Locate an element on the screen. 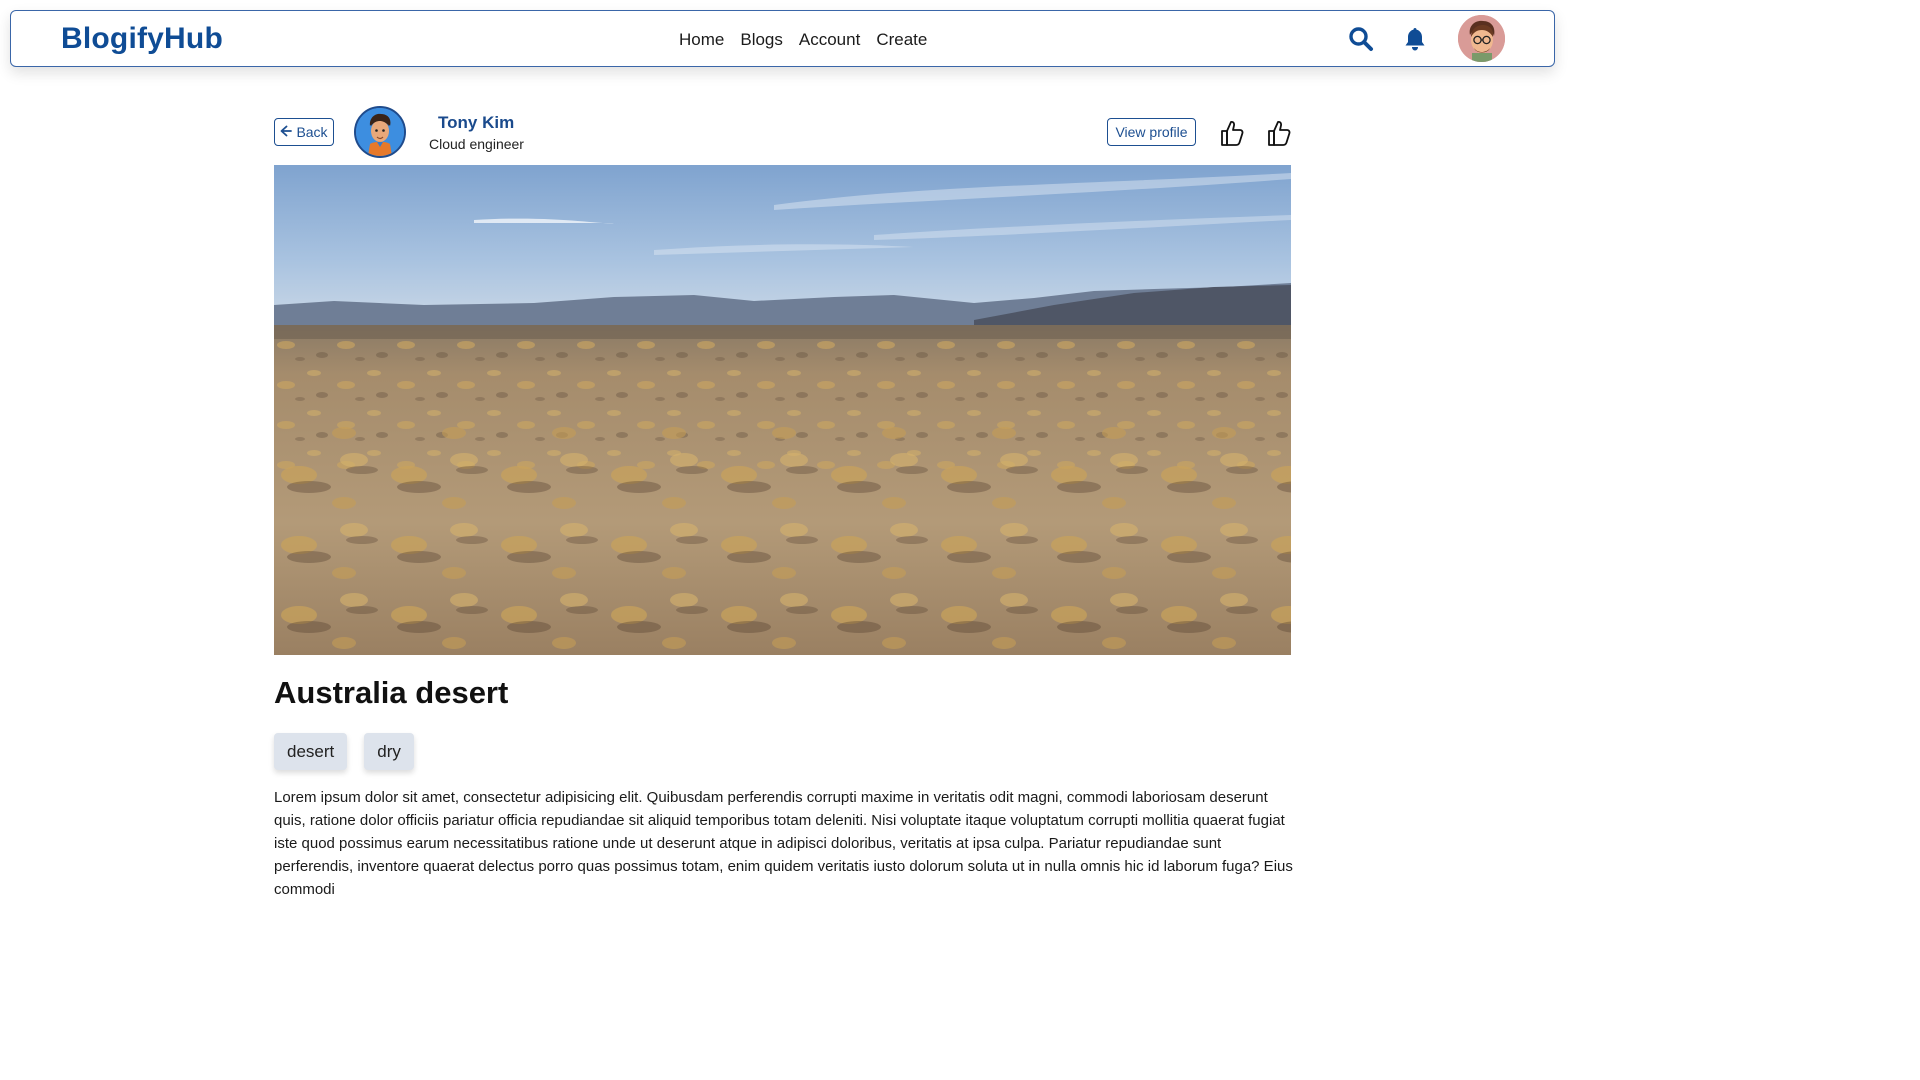 The image size is (1920, 1080). author-role: Cloud engineer is located at coordinates (476, 144).